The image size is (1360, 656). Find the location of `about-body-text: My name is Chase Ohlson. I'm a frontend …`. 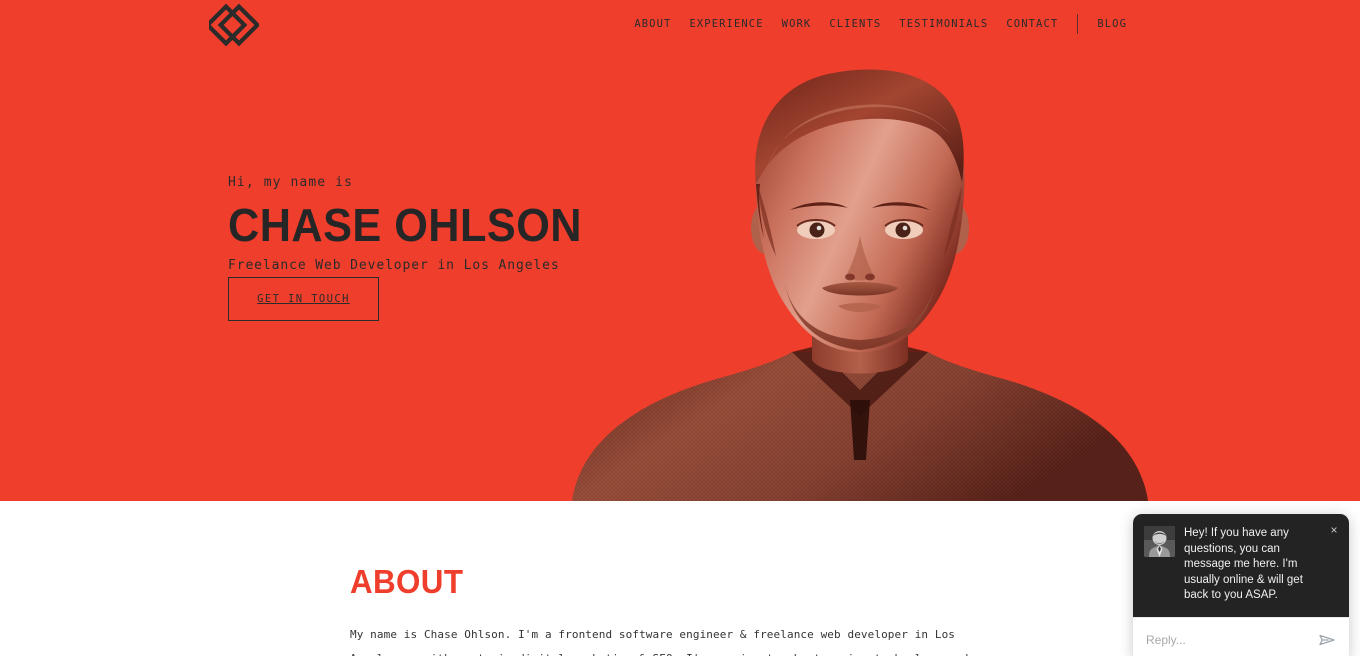

about-body-text: My name is Chase Ohlson. I'm a frontend … is located at coordinates (659, 642).